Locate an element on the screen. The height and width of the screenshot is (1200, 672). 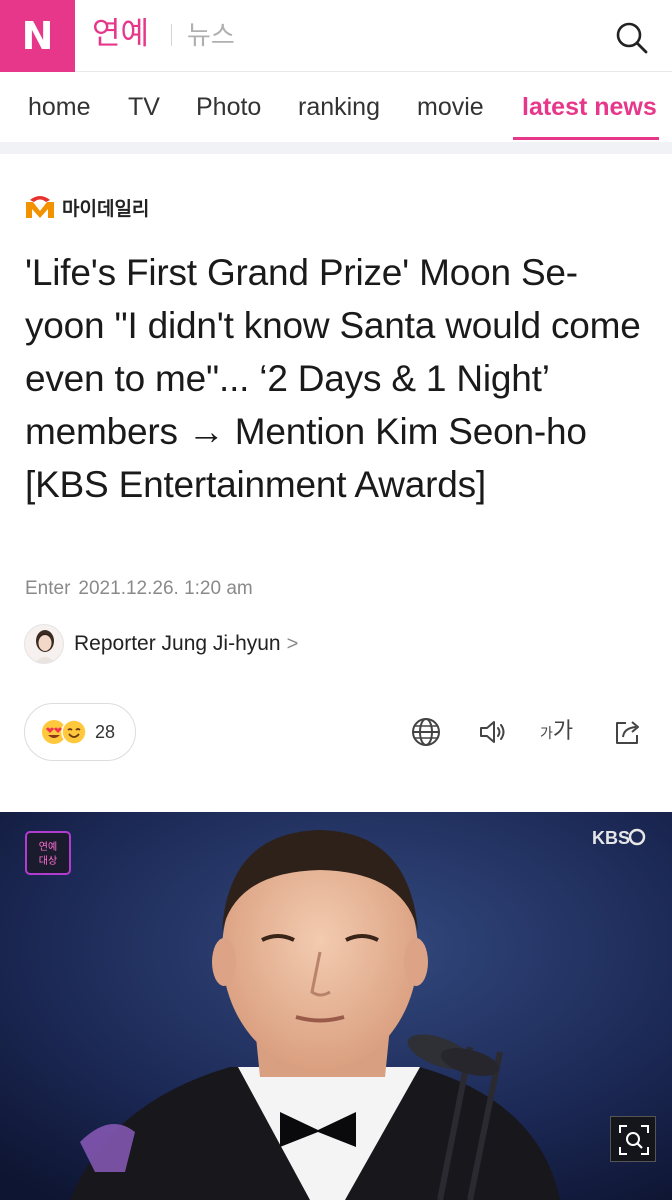
reporter-name: Reporter Jung Ji-hyun is located at coordinates (177, 643).